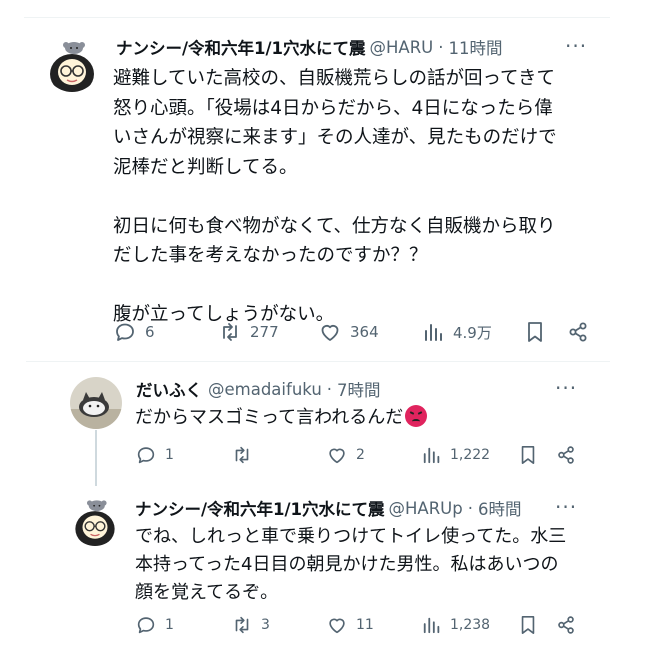  What do you see at coordinates (472, 332) in the screenshot?
I see `view-count: 4.9万` at bounding box center [472, 332].